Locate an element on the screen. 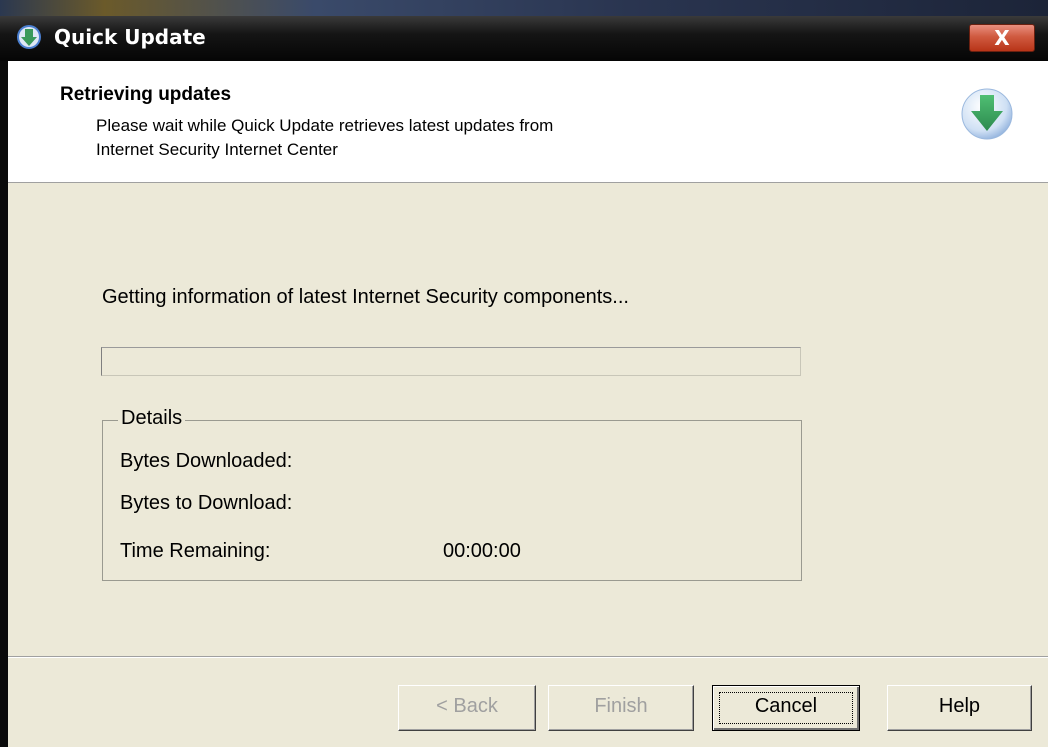 This screenshot has height=747, width=1048. help-button-label: Help is located at coordinates (959, 706).